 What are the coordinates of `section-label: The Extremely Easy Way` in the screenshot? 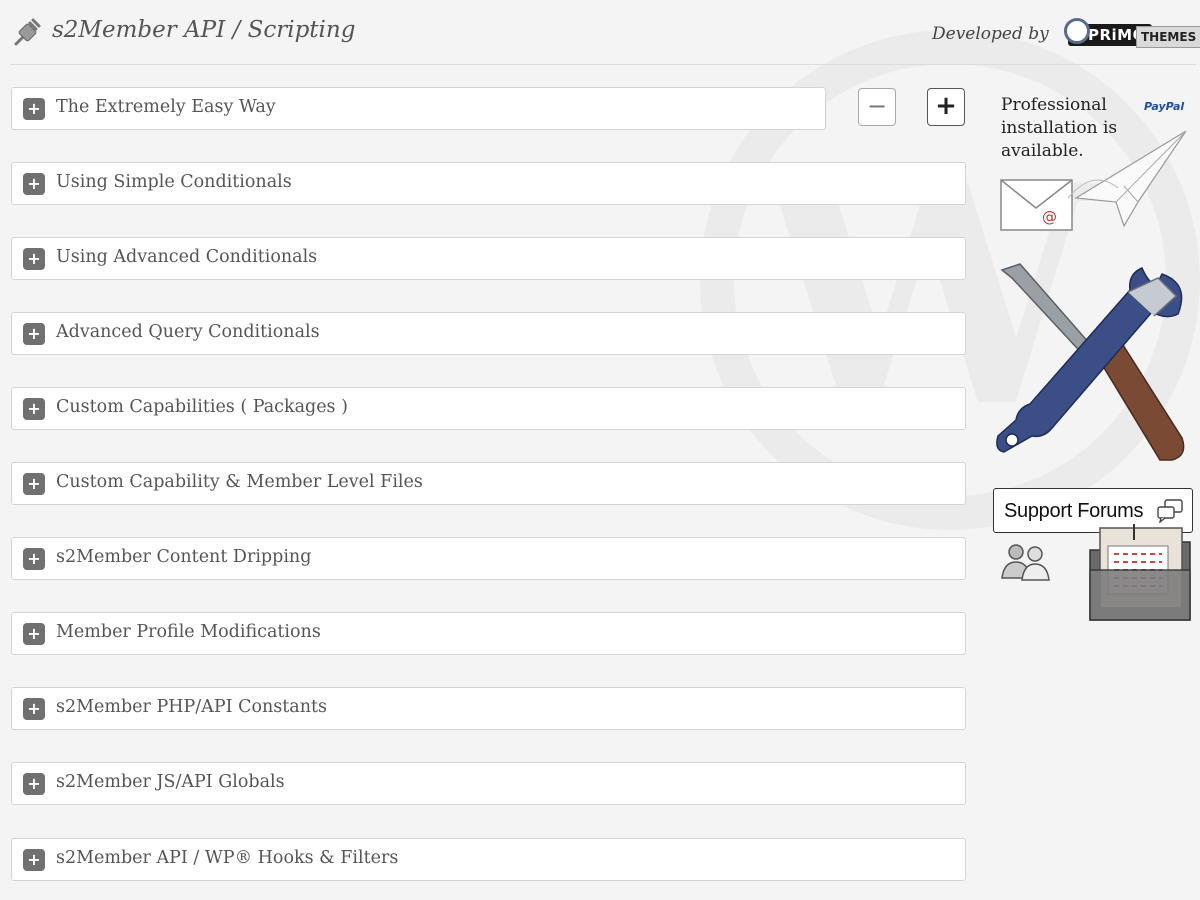 It's located at (166, 107).